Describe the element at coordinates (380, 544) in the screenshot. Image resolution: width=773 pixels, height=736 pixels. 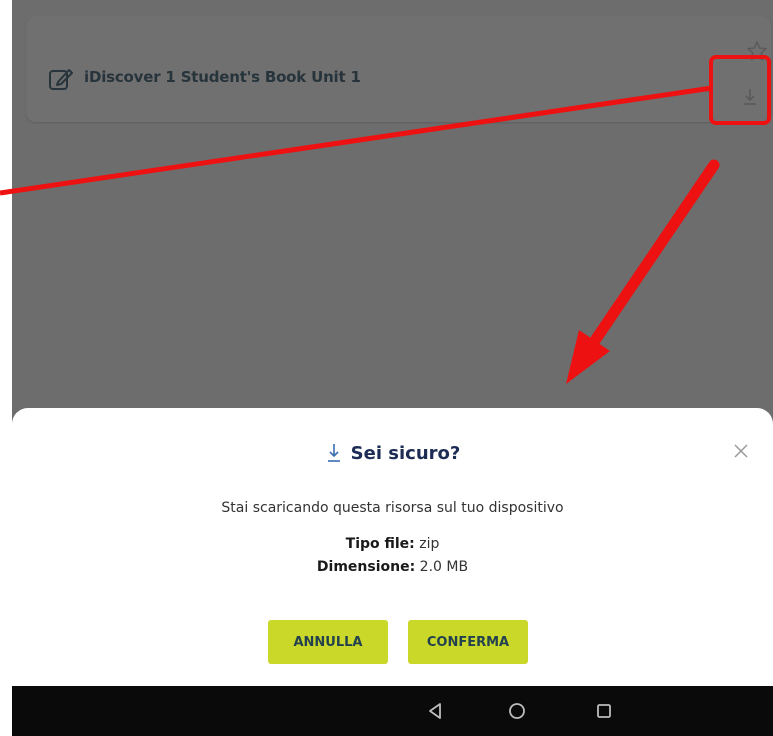
I see `file-type-label: Tipo file:` at that location.